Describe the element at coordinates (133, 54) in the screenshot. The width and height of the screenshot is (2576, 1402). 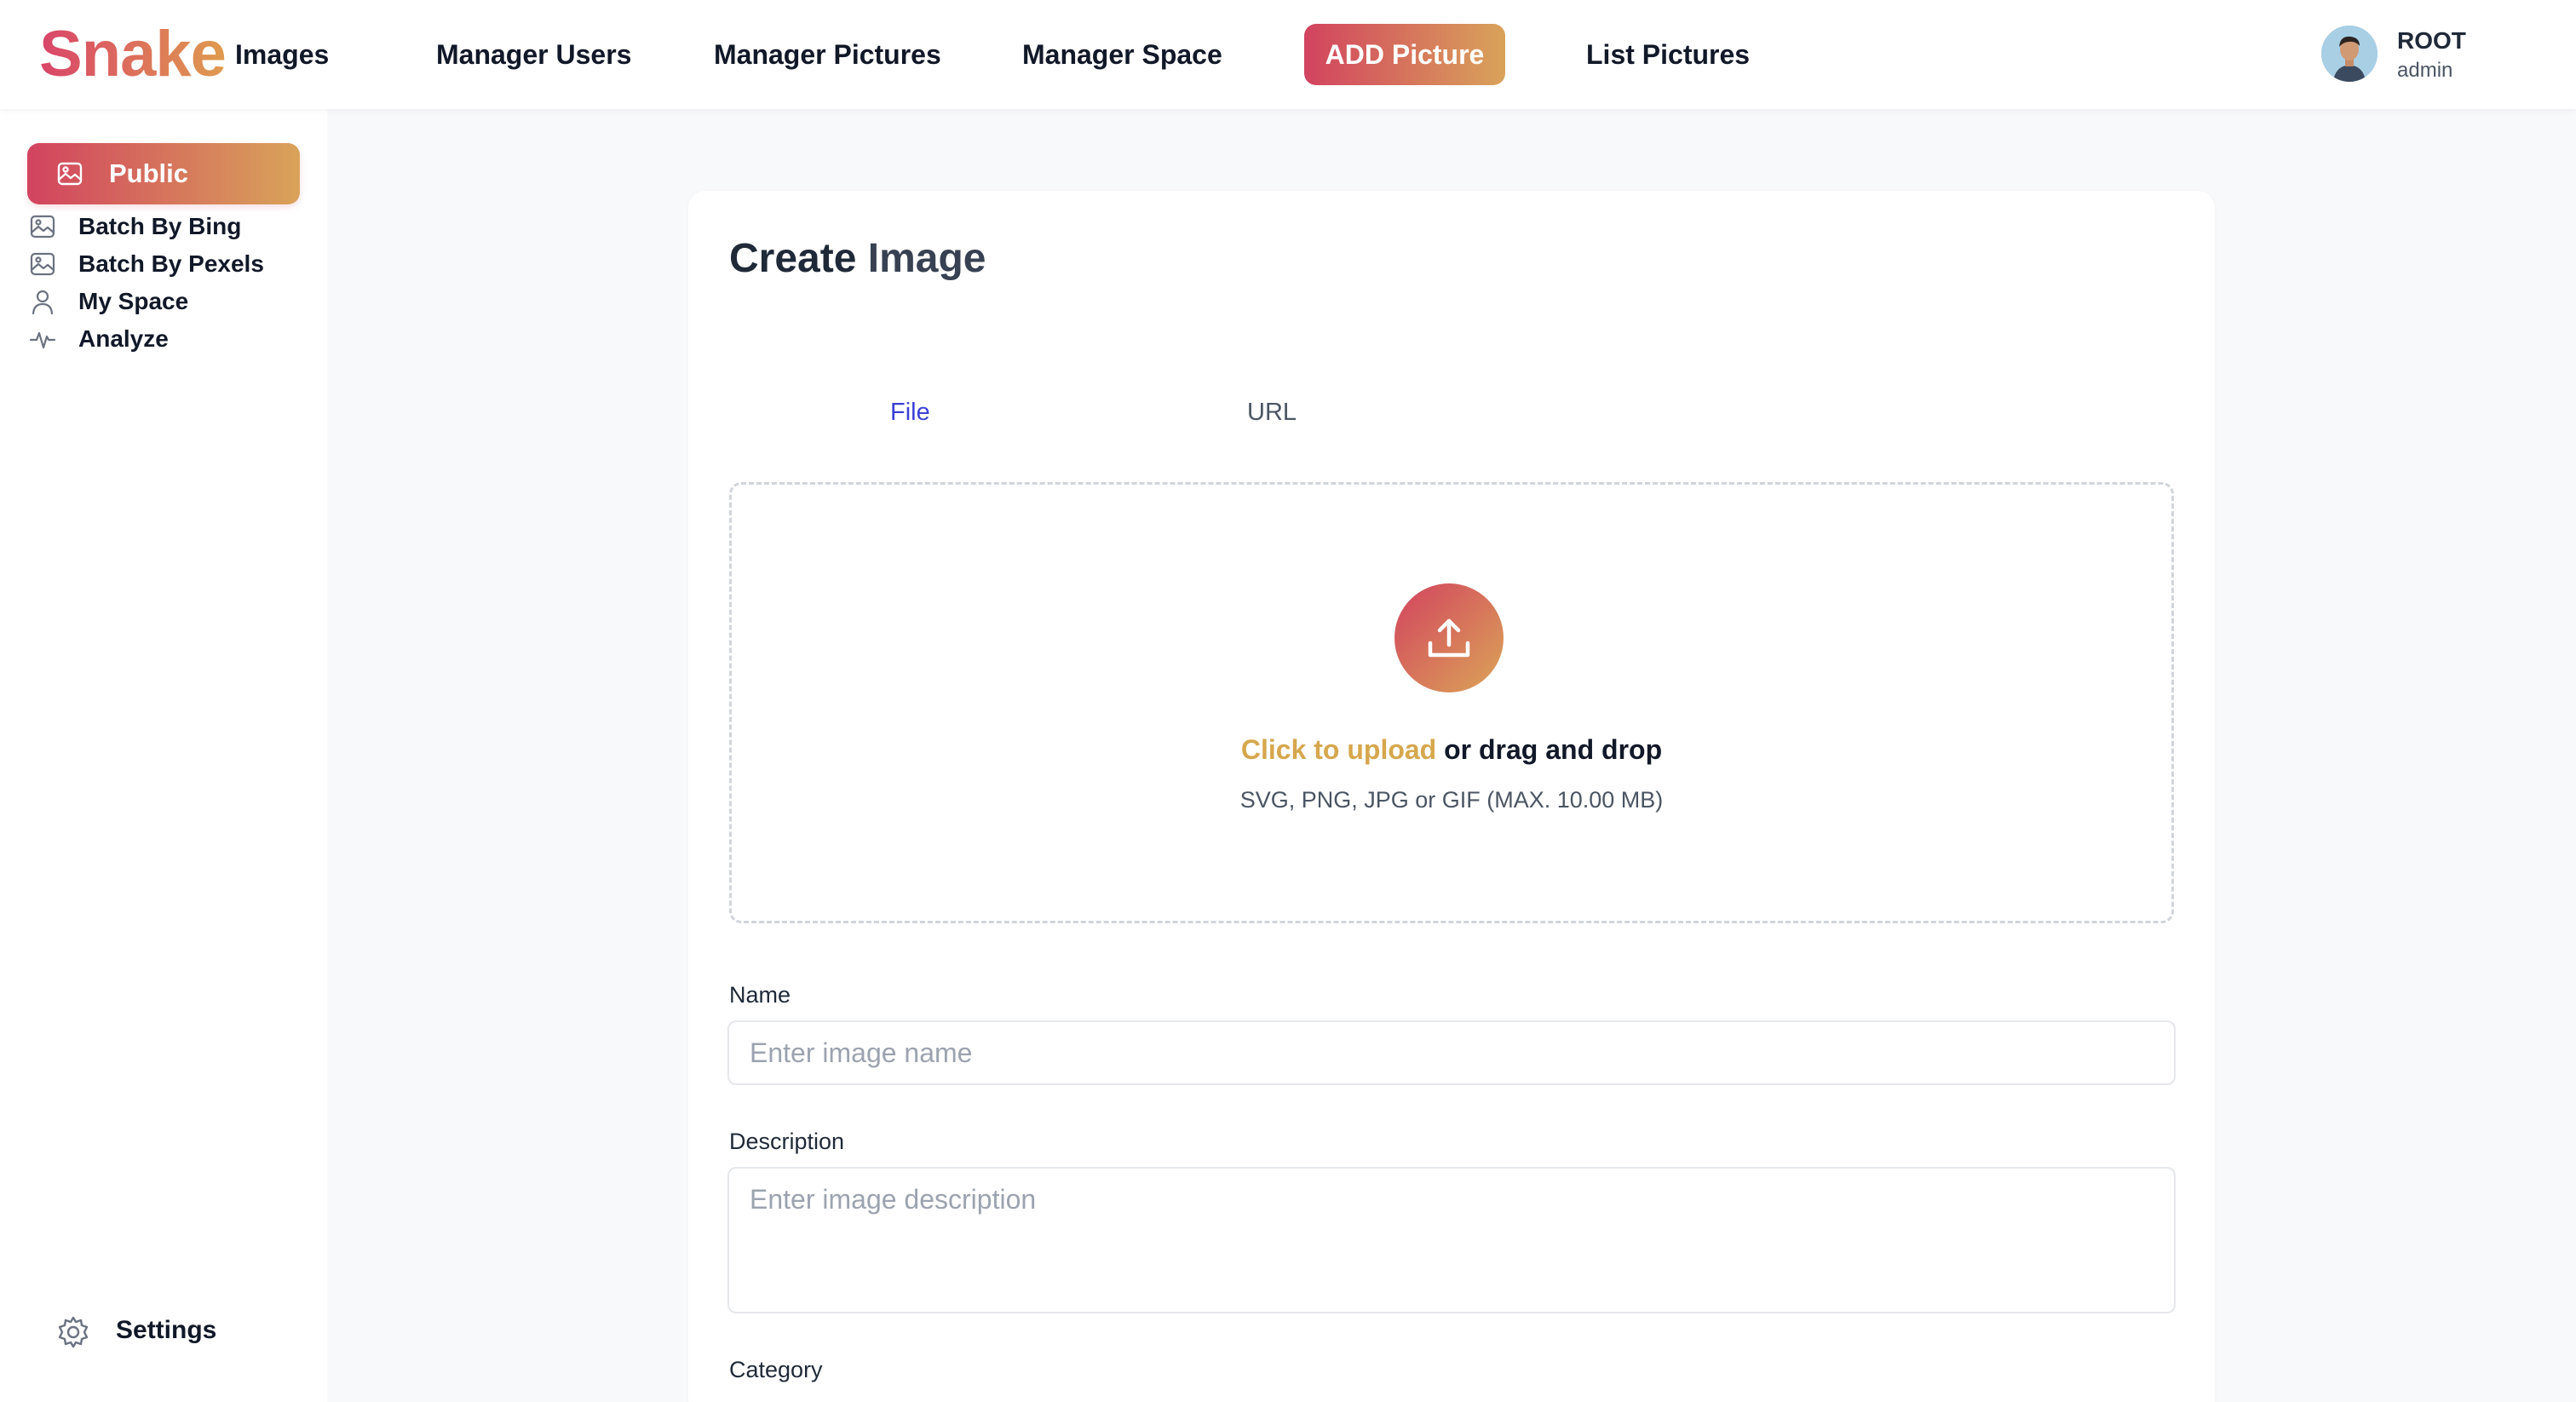
I see `logo: Snake` at that location.